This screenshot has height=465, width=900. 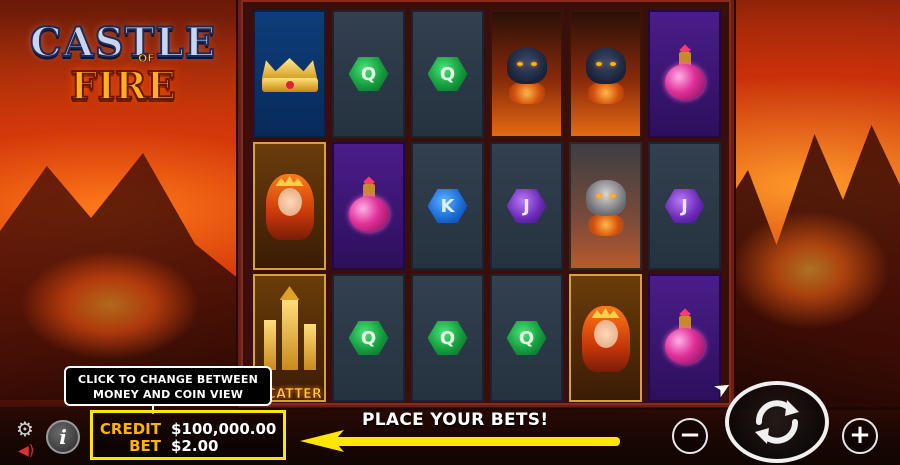 I want to click on spin-button, so click(x=777, y=422).